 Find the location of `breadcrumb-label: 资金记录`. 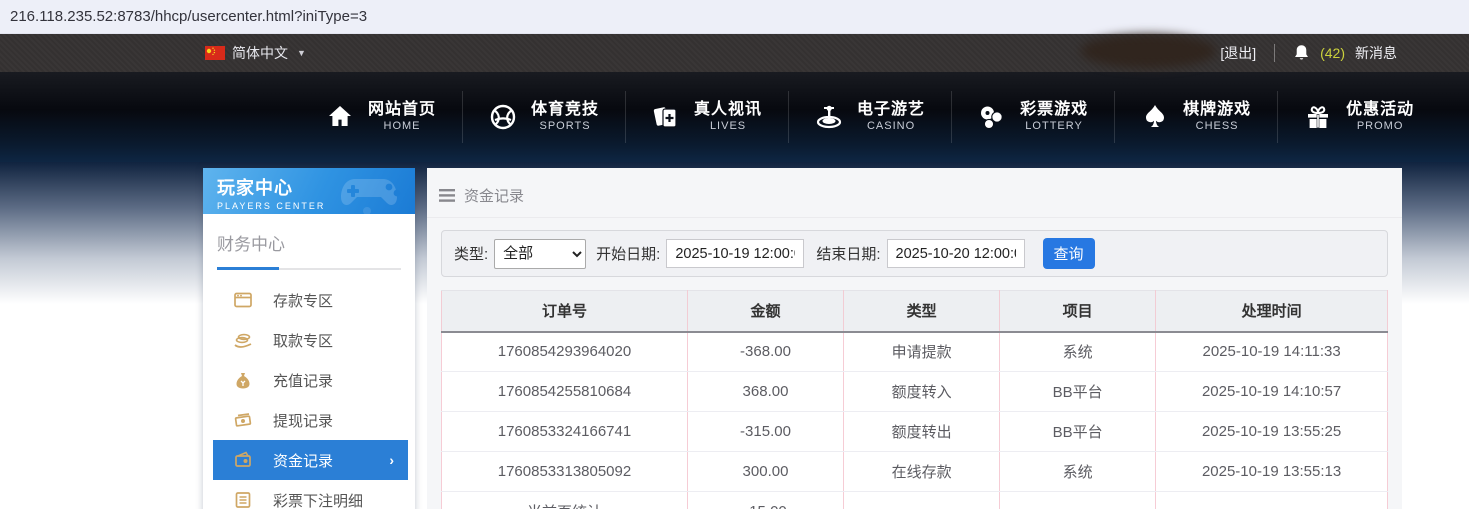

breadcrumb-label: 资金记录 is located at coordinates (494, 196).